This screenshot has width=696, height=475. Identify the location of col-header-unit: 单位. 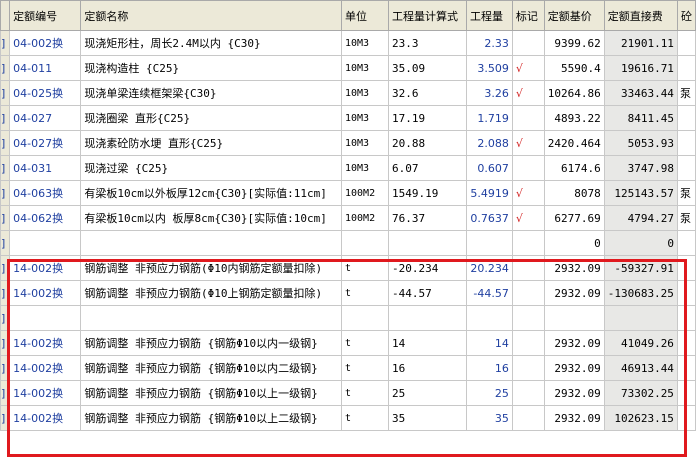
(365, 15).